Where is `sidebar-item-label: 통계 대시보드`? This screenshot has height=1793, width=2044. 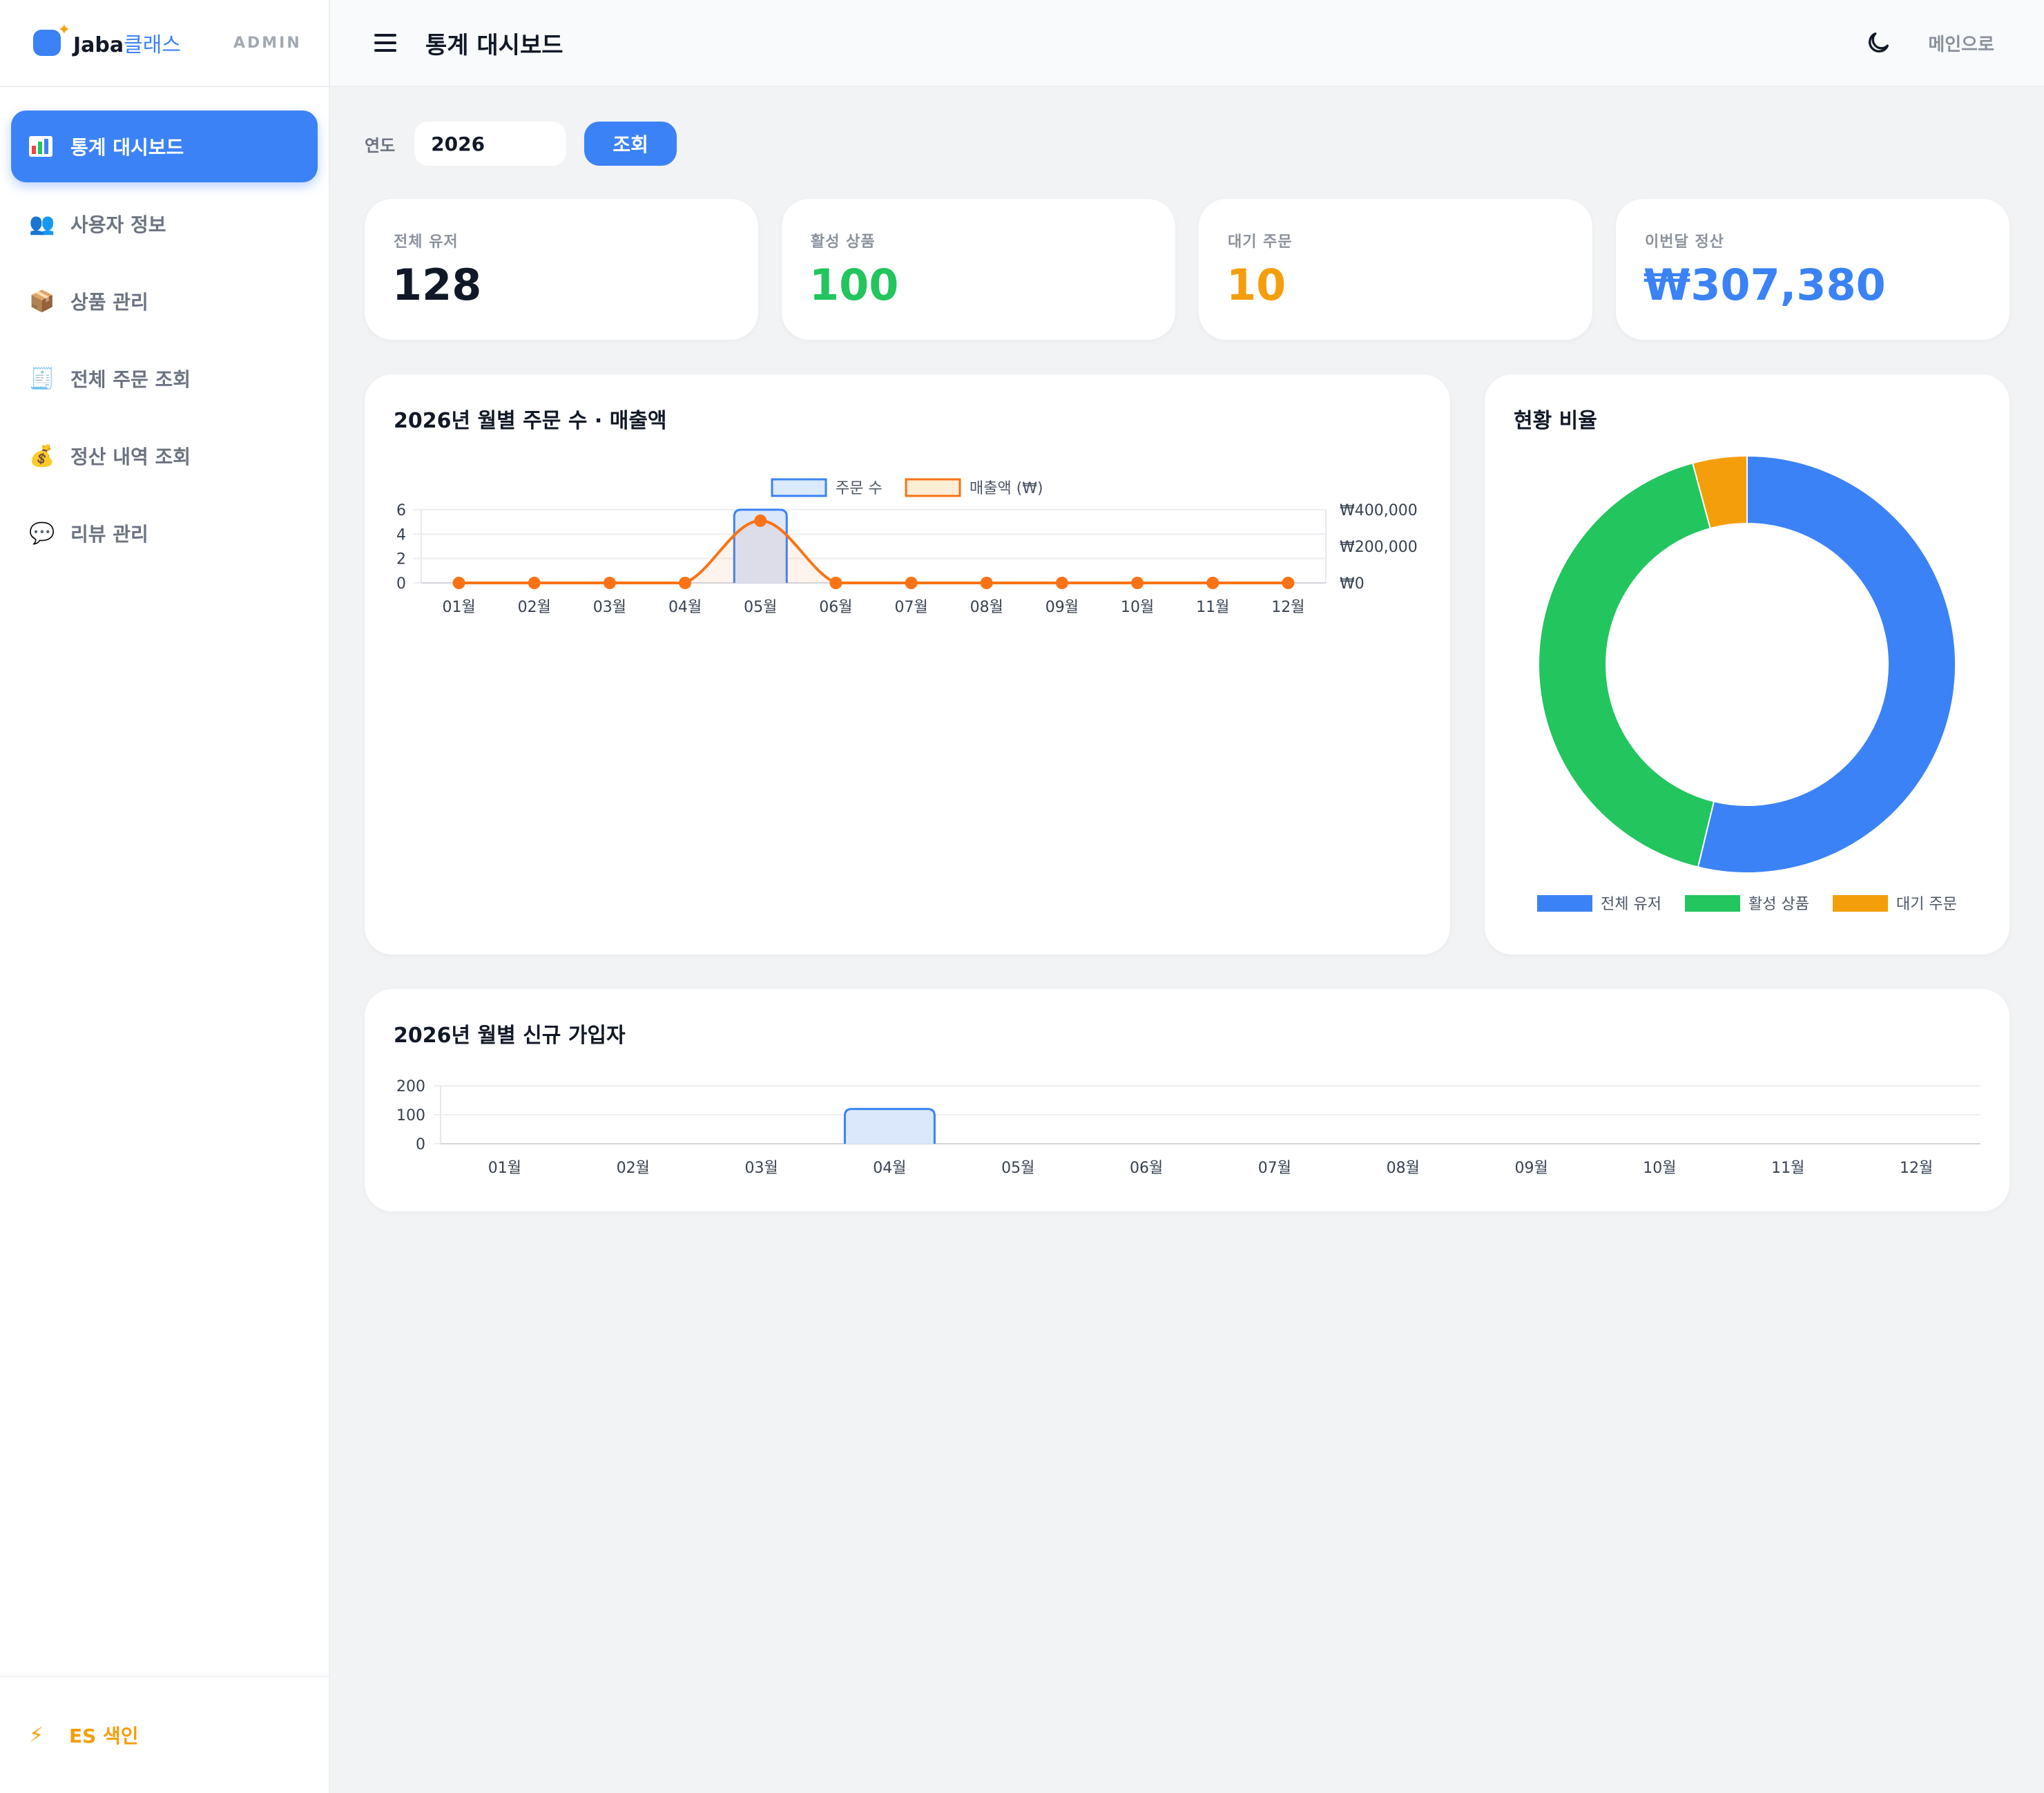 sidebar-item-label: 통계 대시보드 is located at coordinates (127, 148).